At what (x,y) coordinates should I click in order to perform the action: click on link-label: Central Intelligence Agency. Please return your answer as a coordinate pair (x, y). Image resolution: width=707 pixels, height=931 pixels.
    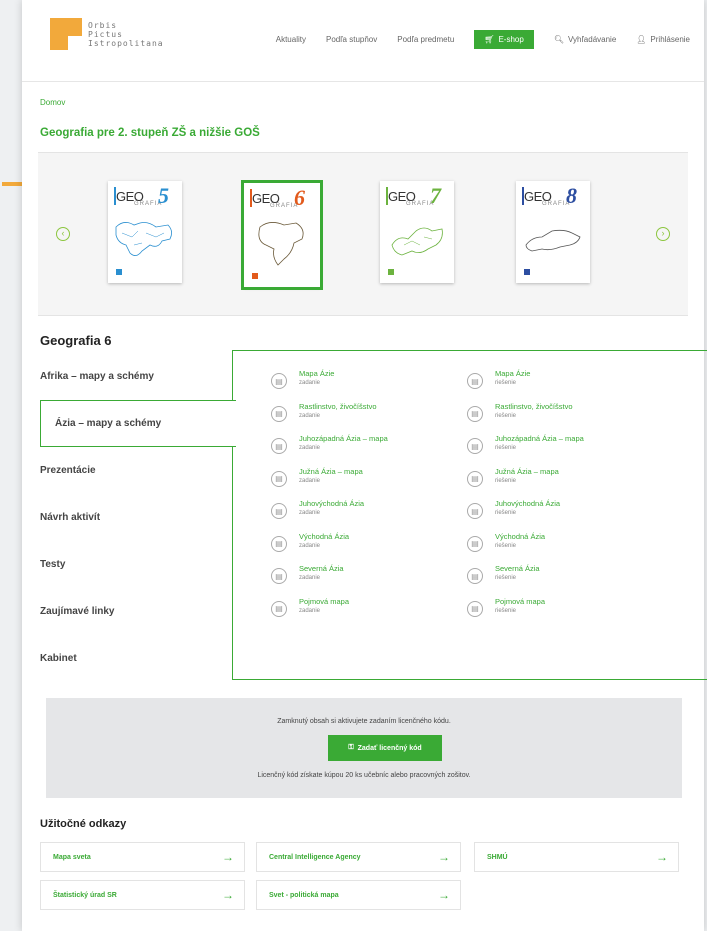
    Looking at the image, I should click on (315, 857).